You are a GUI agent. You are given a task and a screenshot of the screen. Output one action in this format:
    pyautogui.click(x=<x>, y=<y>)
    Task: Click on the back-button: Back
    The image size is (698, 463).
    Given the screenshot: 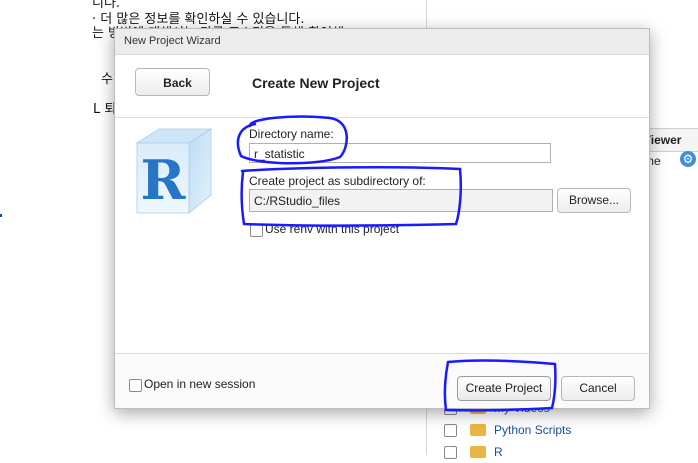 What is the action you would take?
    pyautogui.click(x=172, y=82)
    